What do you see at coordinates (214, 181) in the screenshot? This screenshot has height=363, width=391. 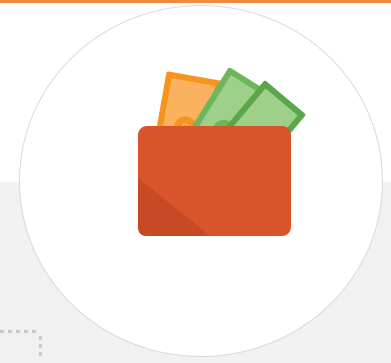 I see `wallet-icon` at bounding box center [214, 181].